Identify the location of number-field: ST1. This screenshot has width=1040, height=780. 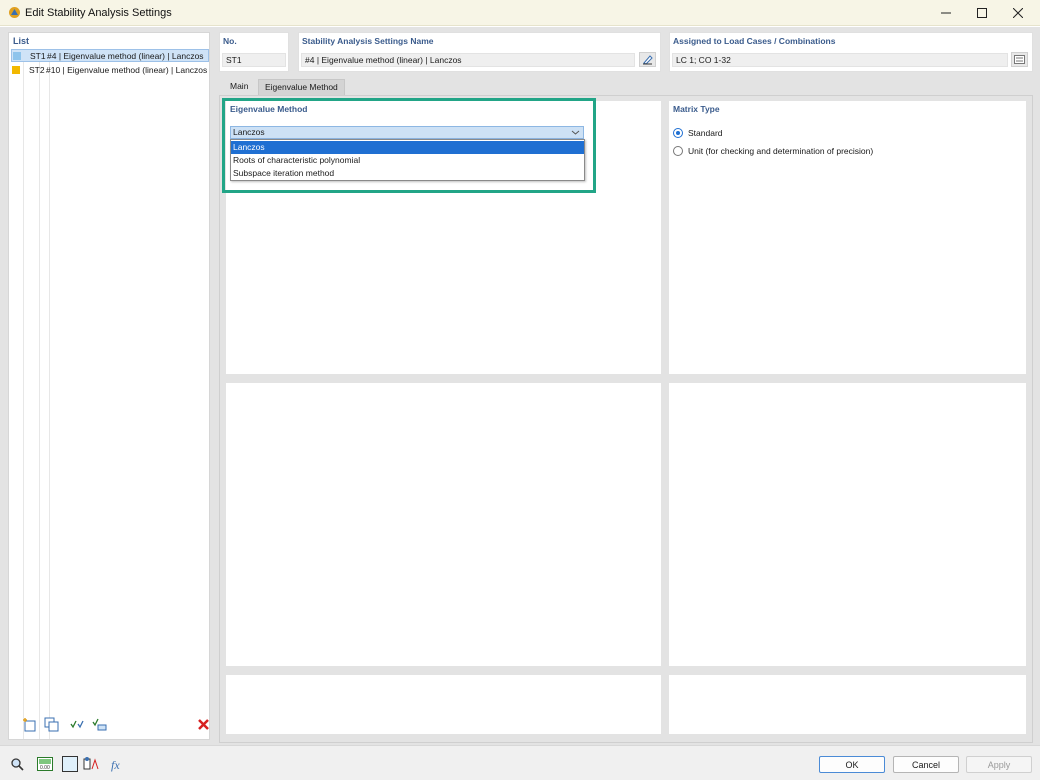
(254, 60).